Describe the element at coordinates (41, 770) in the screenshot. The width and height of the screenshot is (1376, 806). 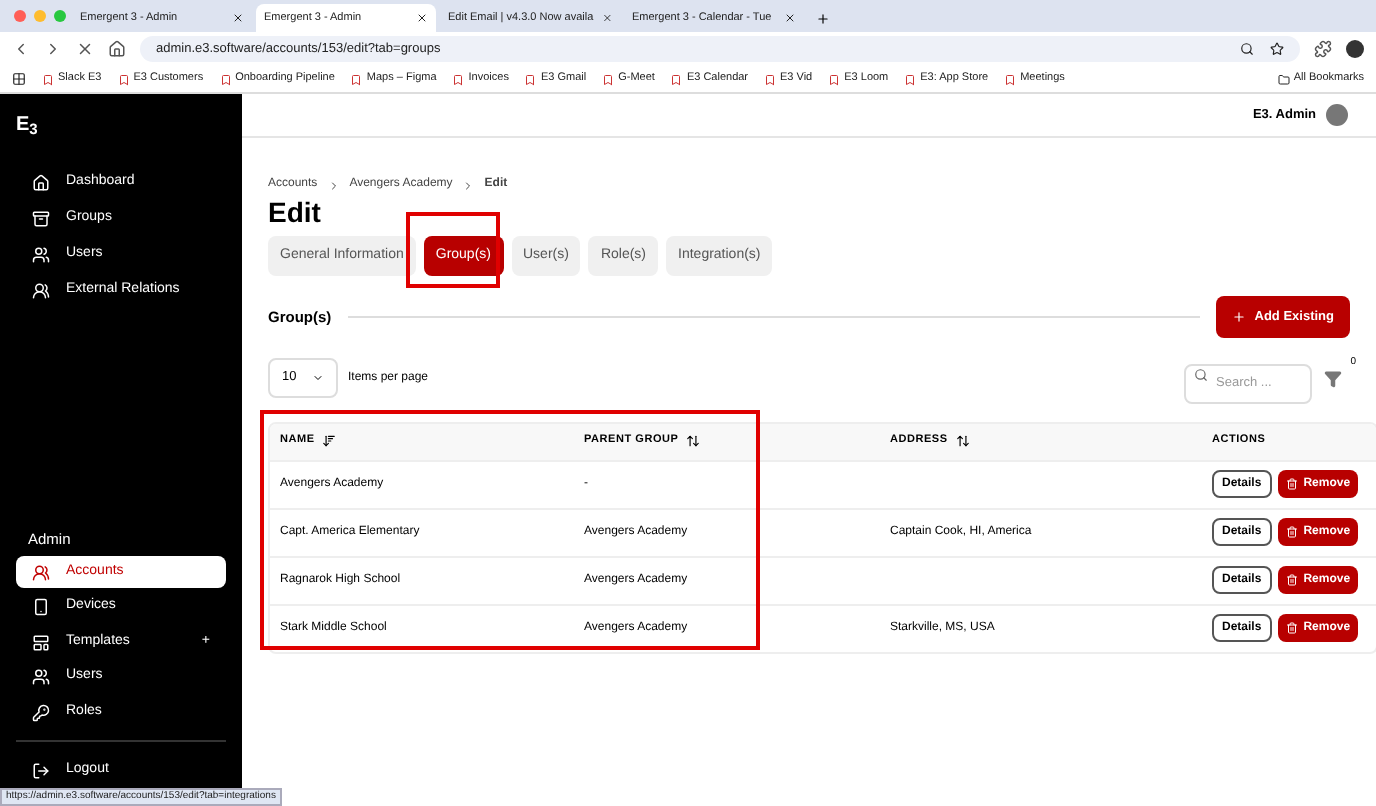
I see `logout-icon` at that location.